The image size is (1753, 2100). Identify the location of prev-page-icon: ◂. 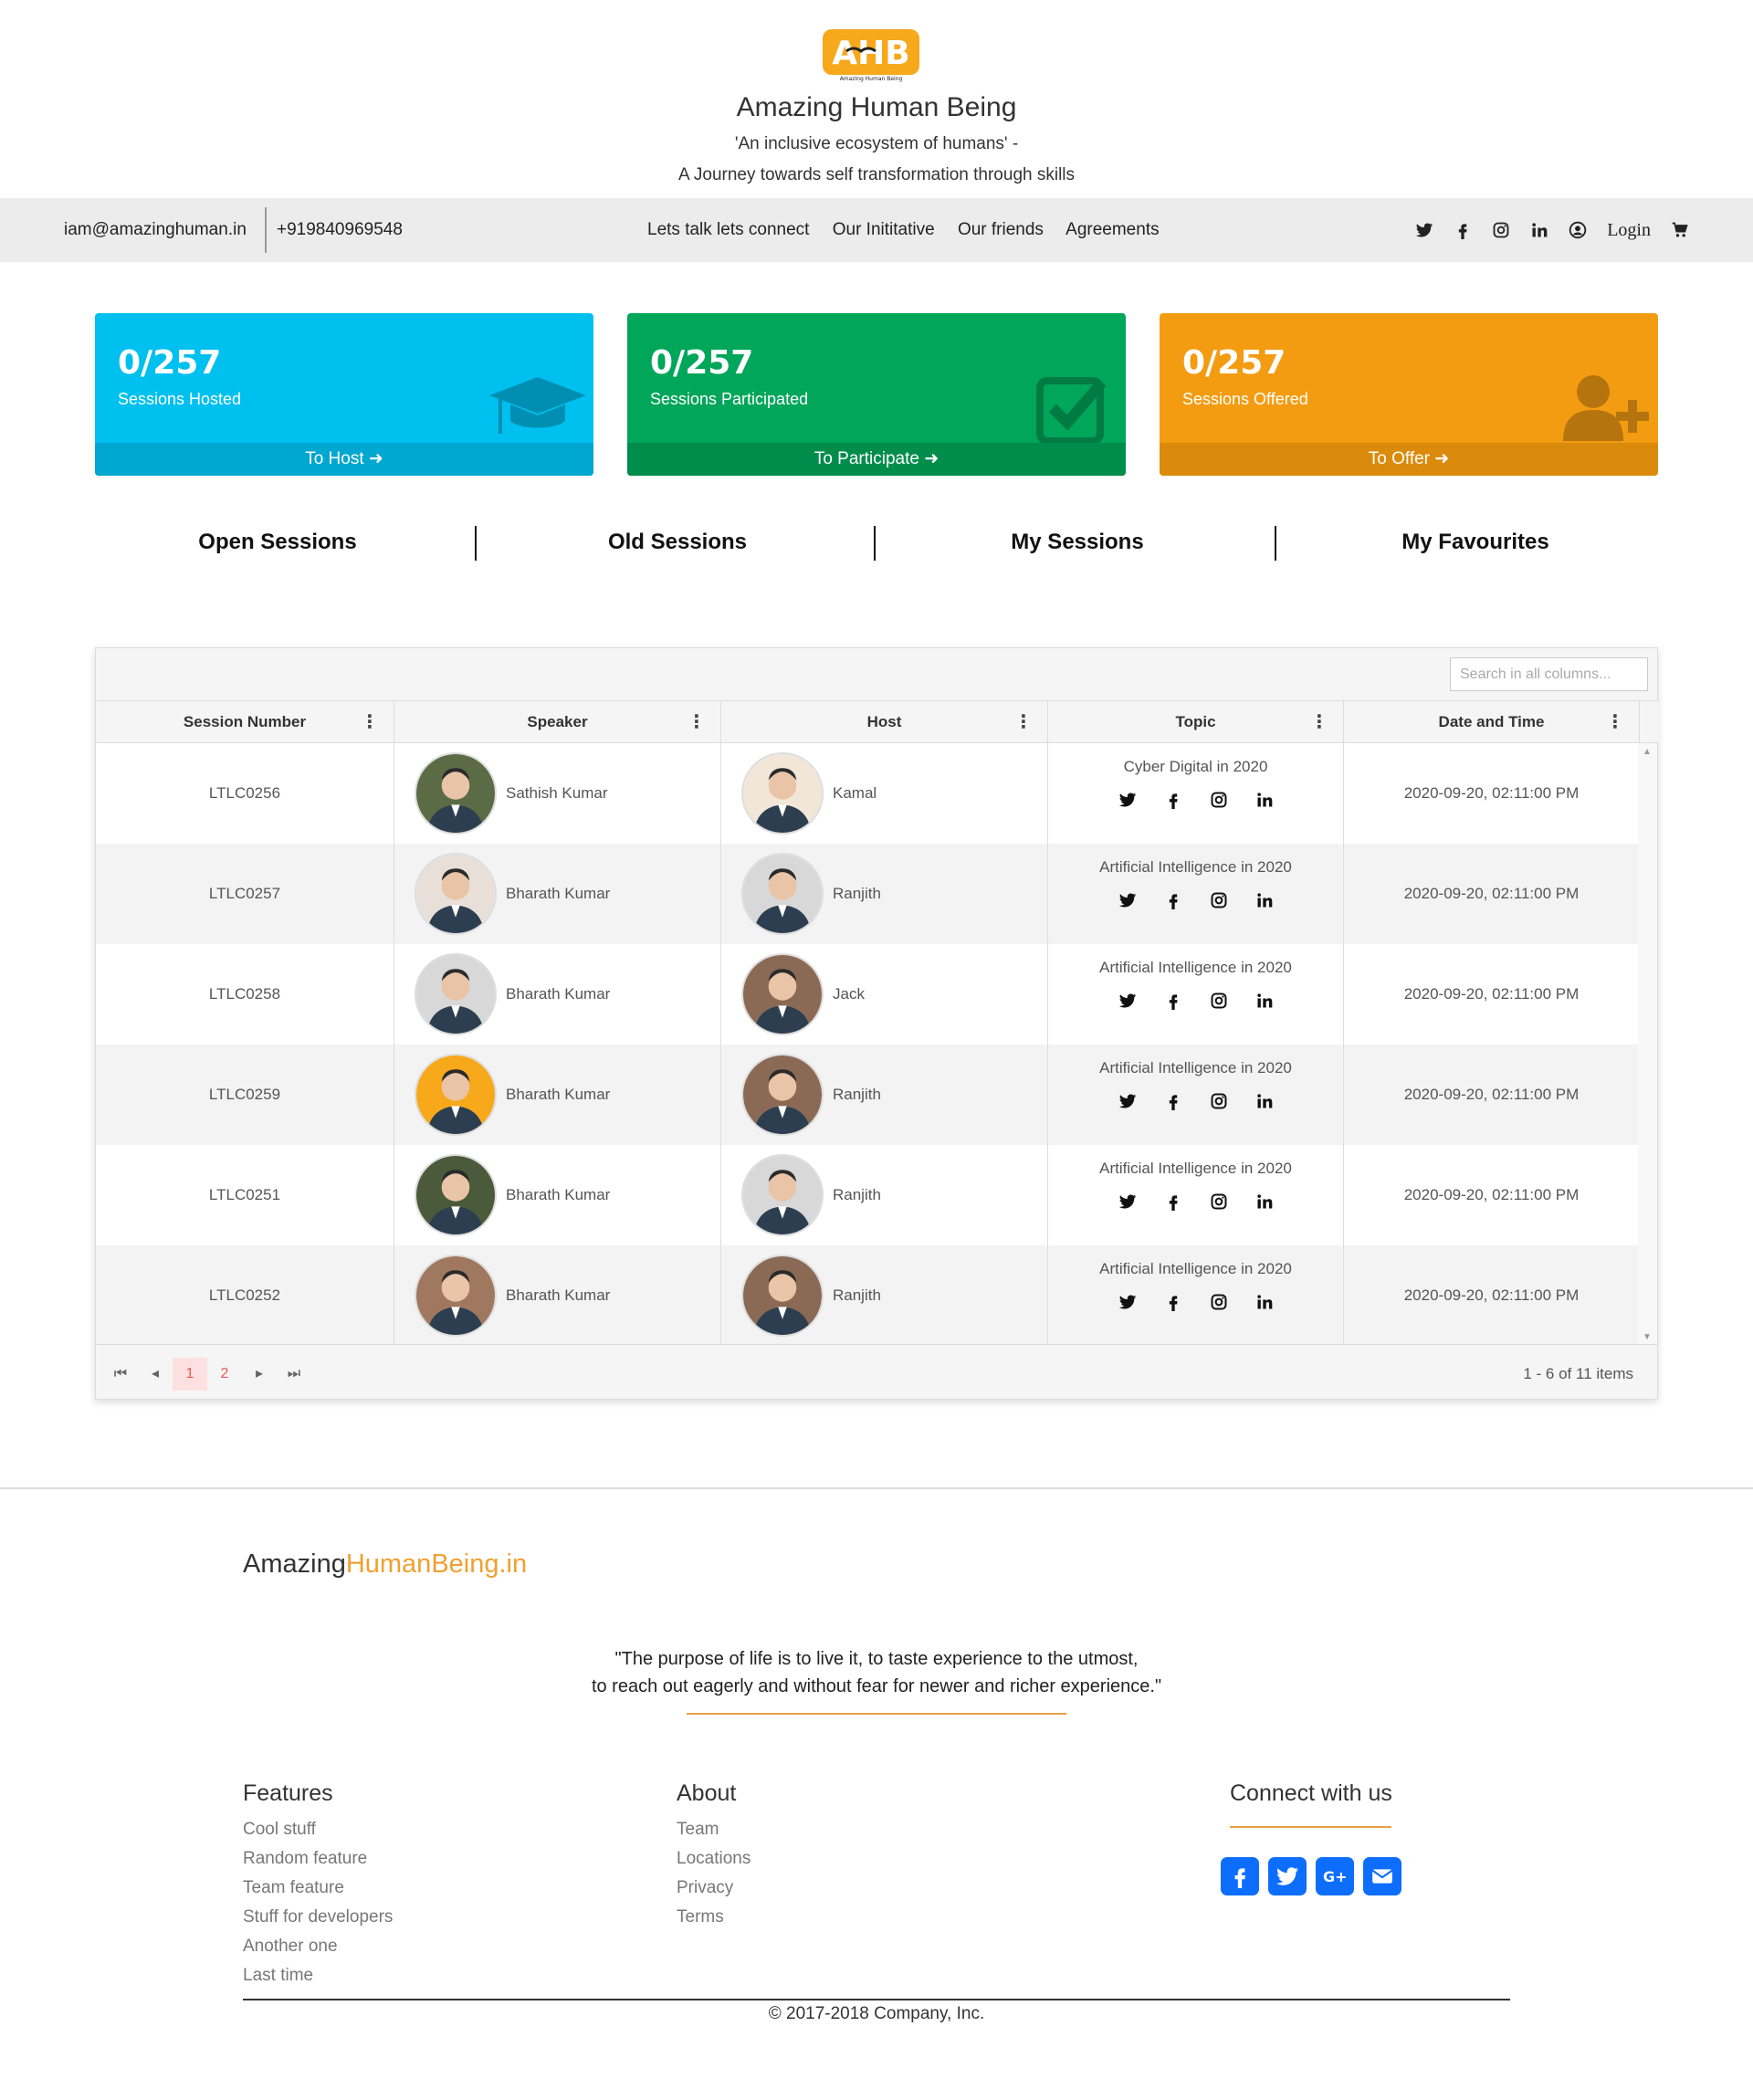
(155, 1375).